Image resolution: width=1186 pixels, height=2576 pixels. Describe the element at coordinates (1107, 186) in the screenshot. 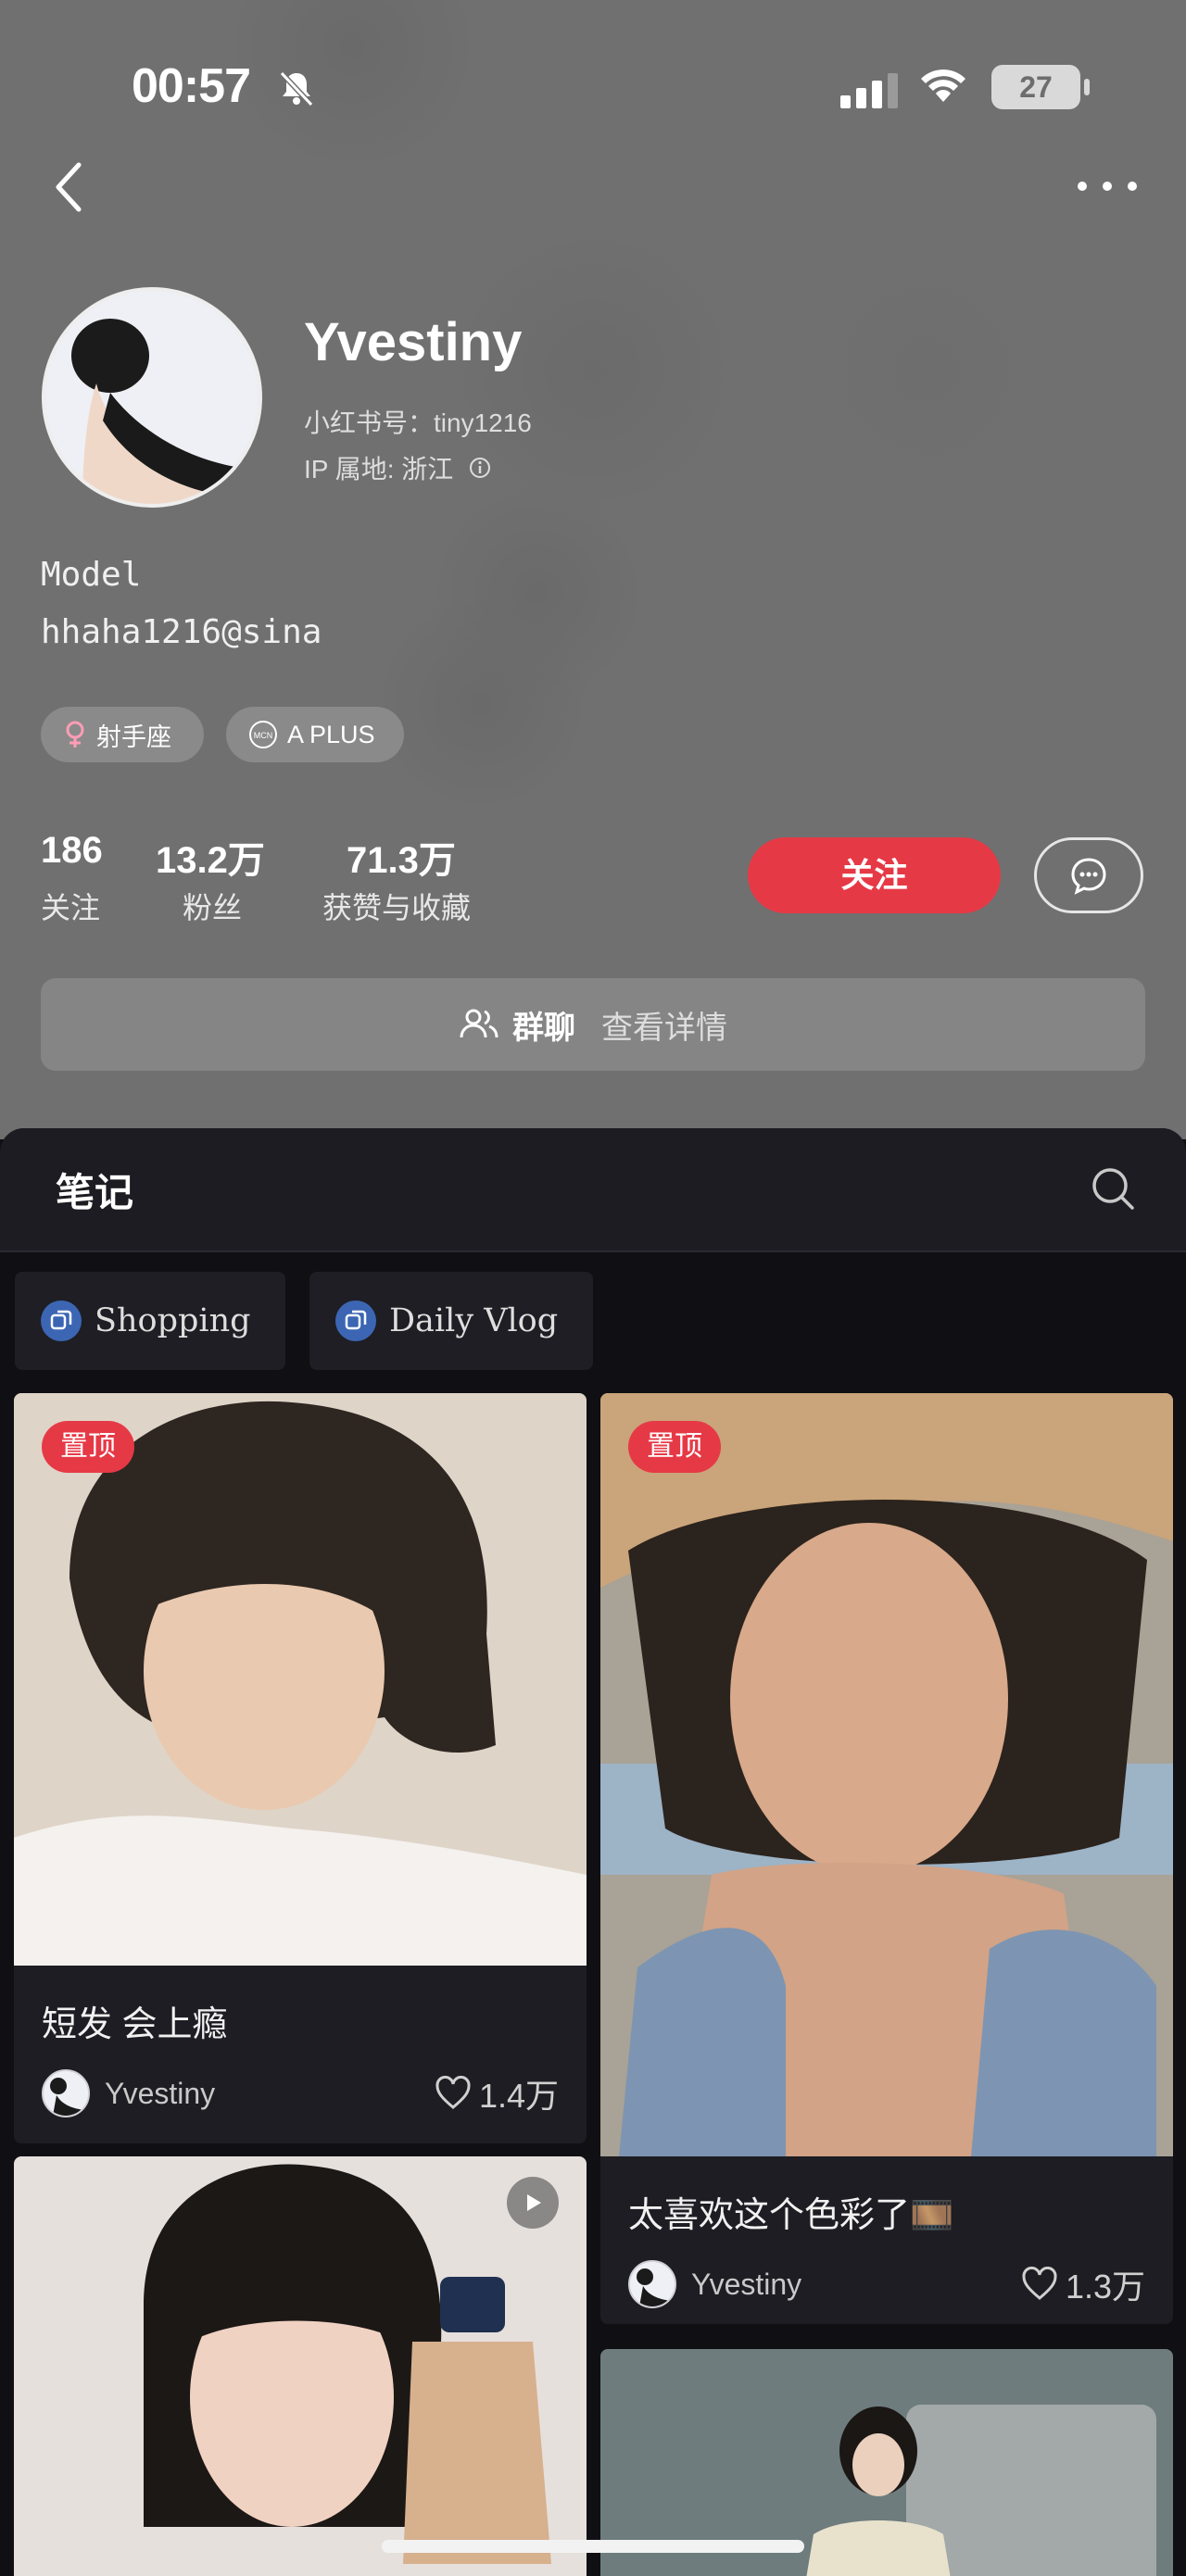

I see `more-options-icon` at that location.